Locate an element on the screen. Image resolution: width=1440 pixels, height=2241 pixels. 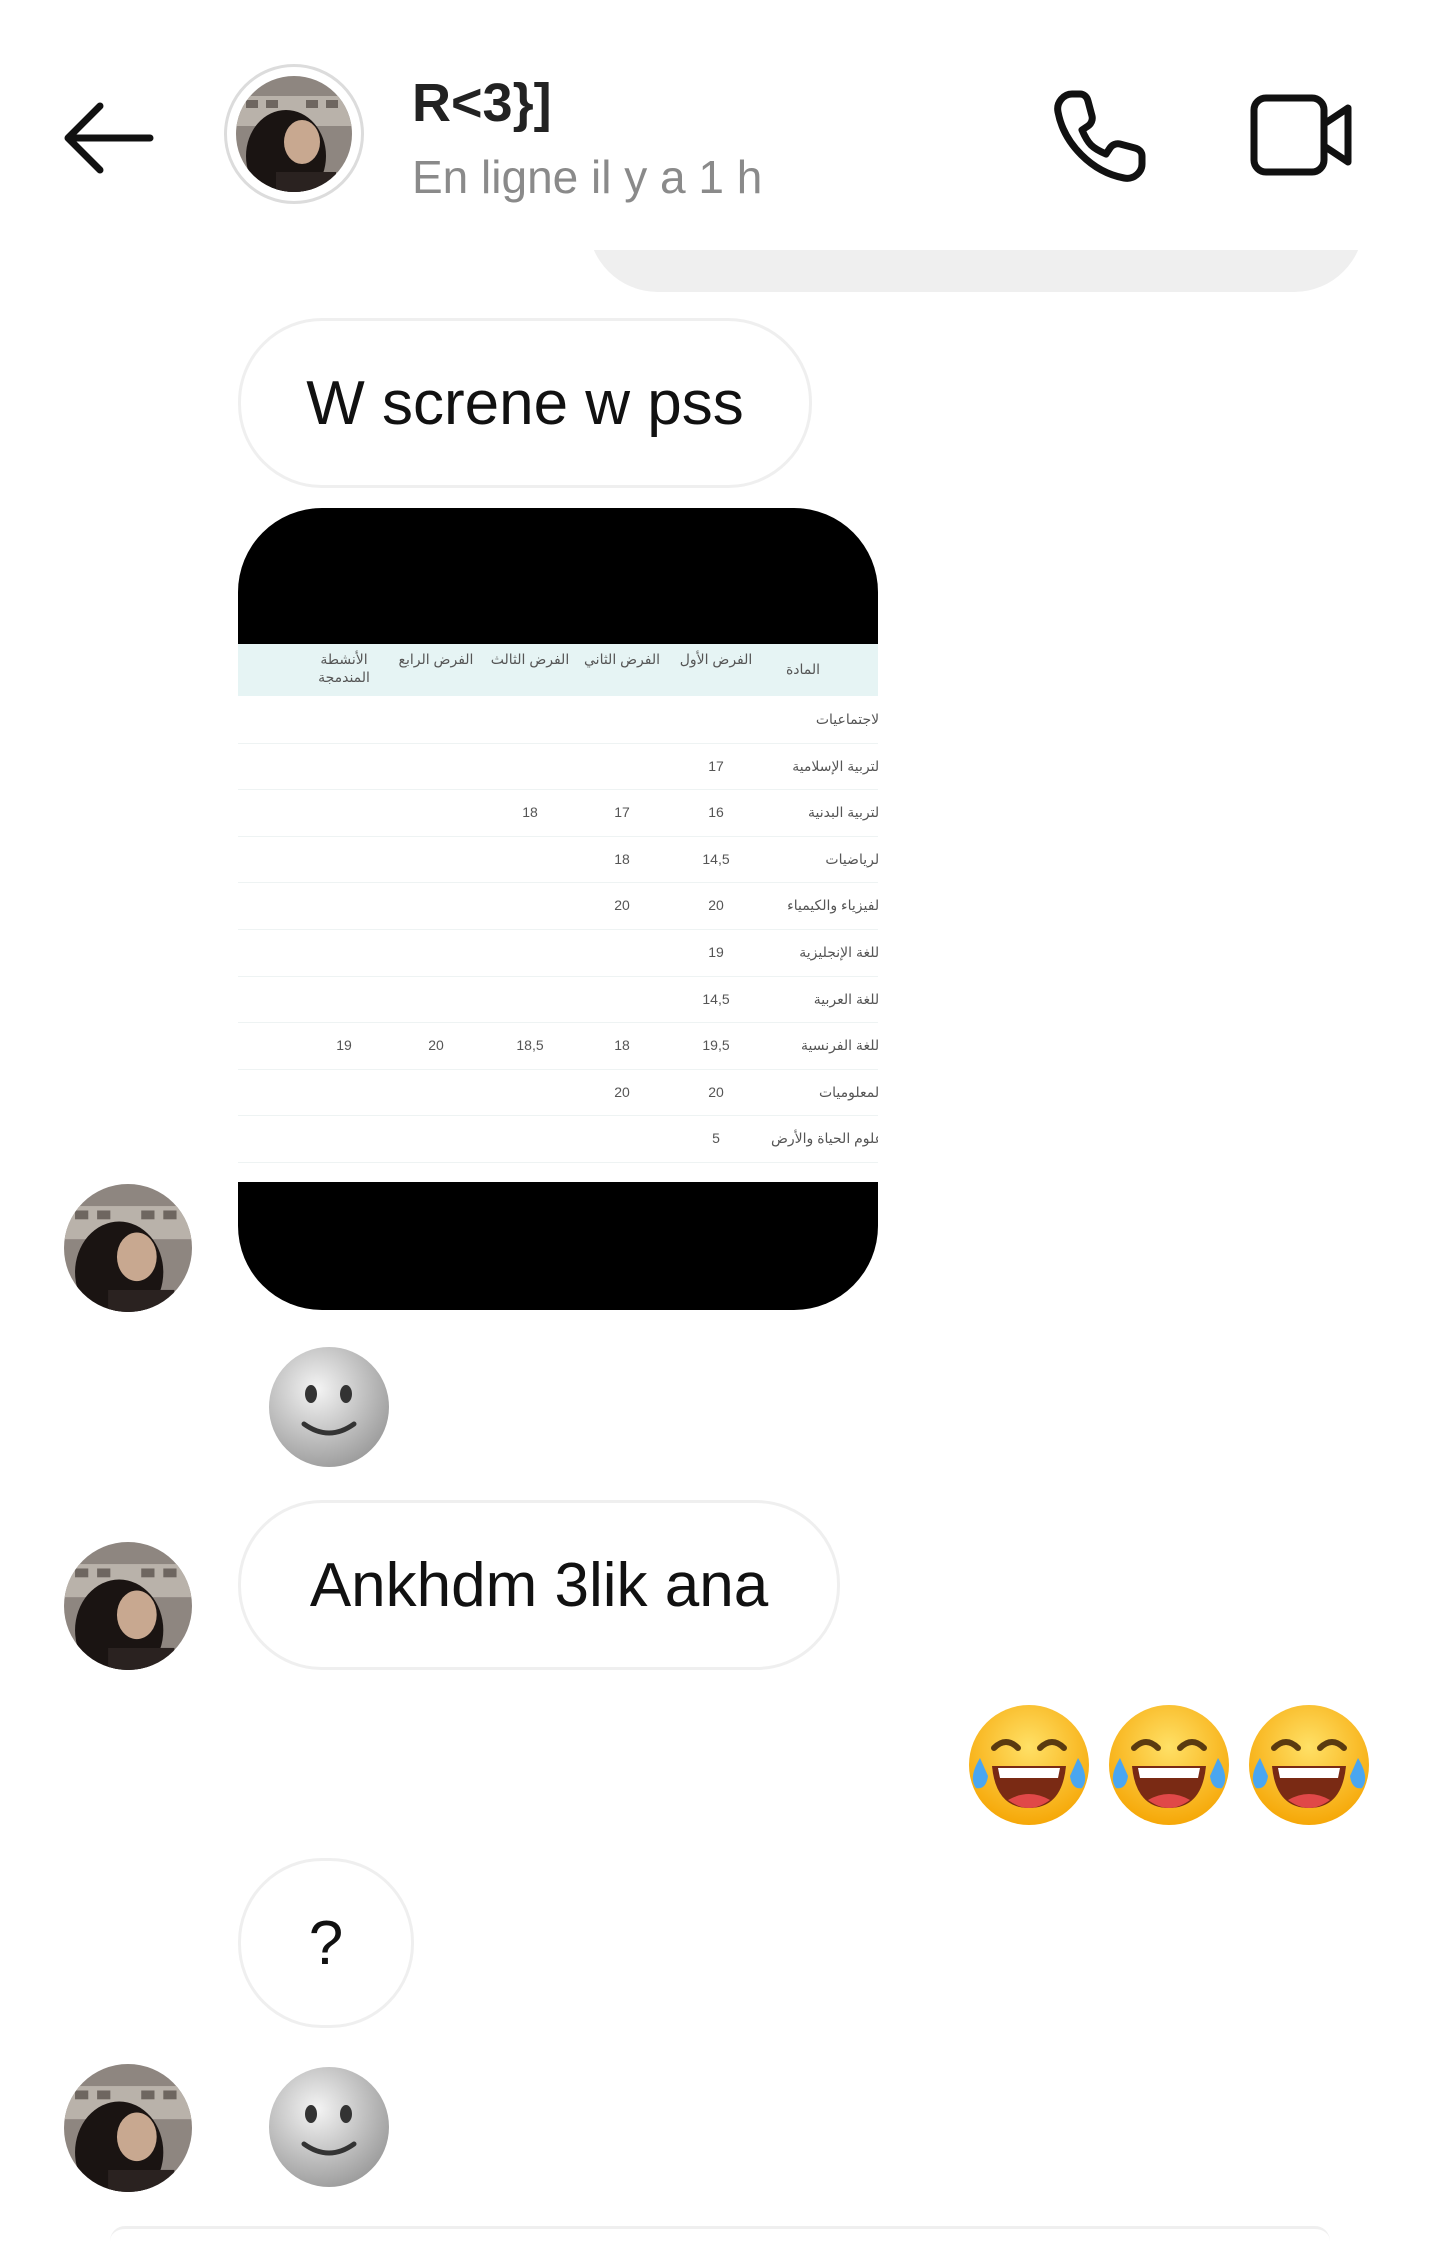
grade-sheet-subject: الرياضيات is located at coordinates (851, 858).